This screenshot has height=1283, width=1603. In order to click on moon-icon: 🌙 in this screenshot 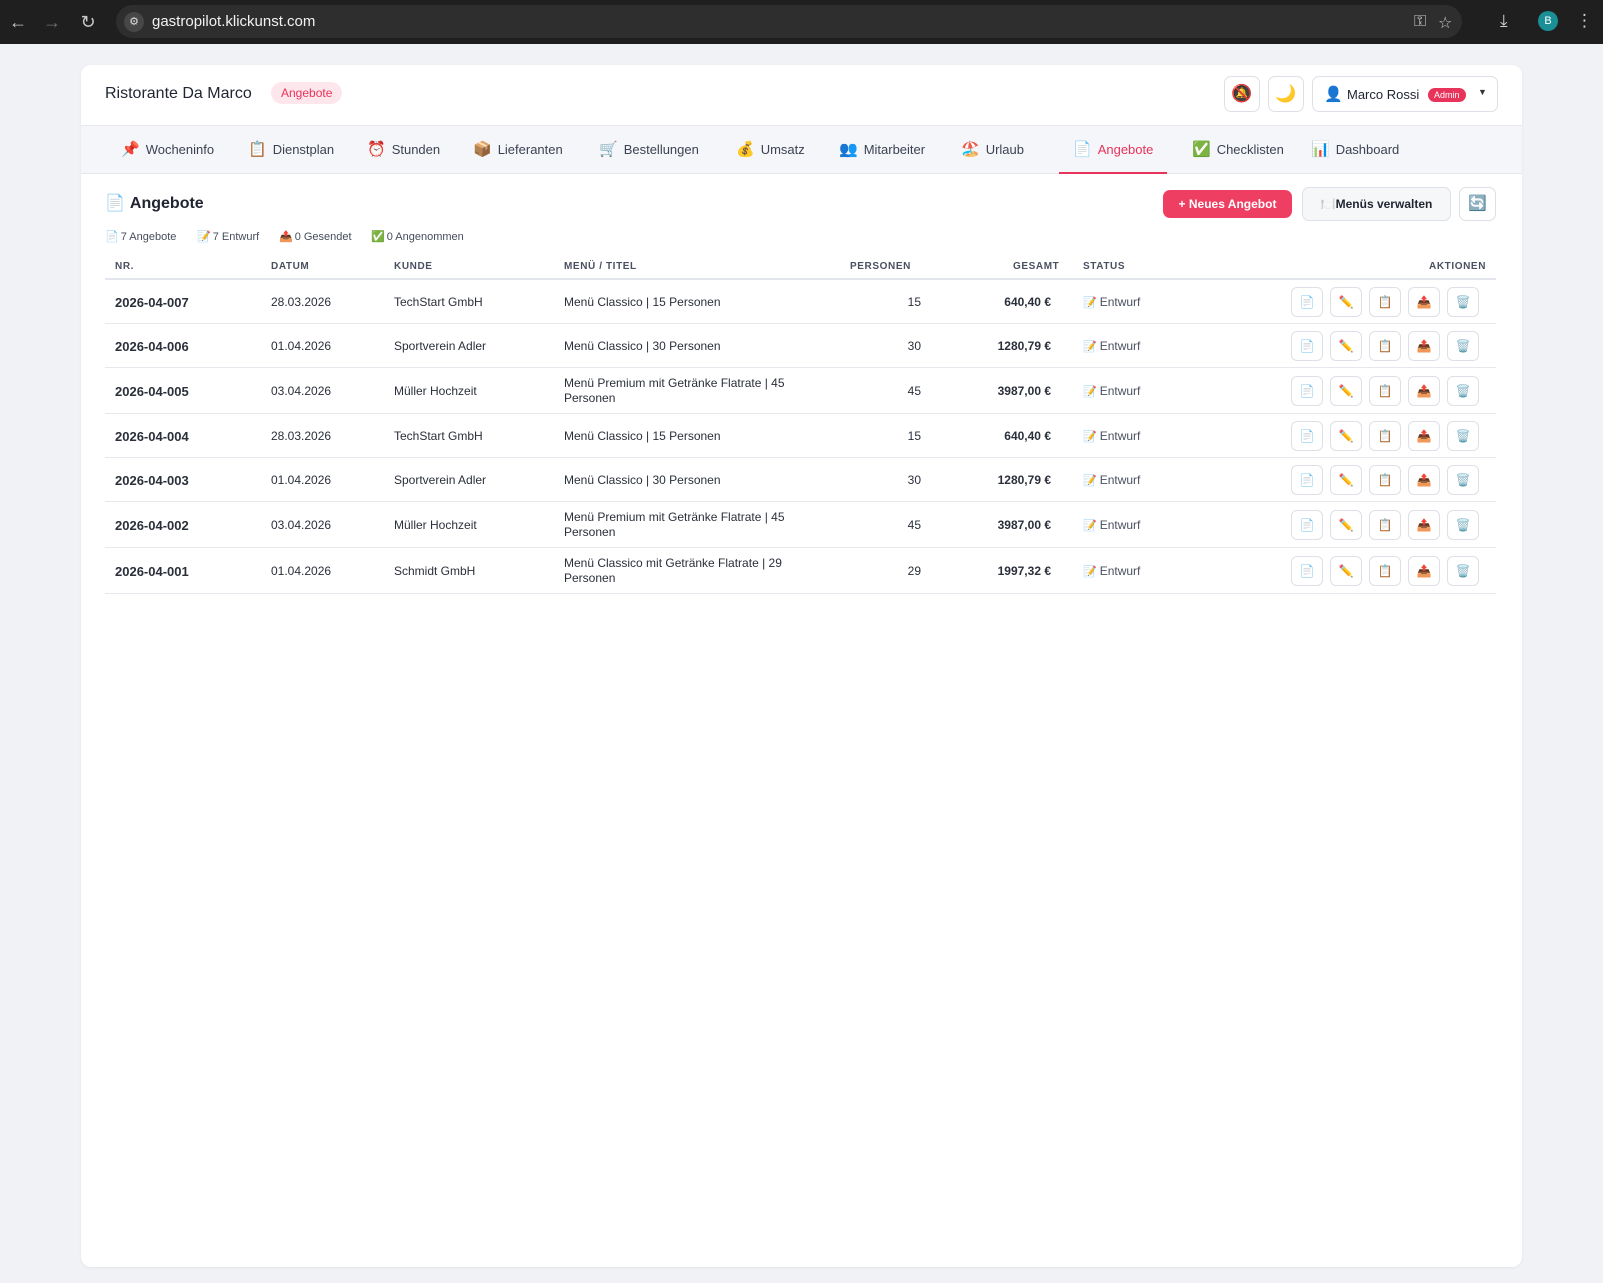, I will do `click(1286, 93)`.